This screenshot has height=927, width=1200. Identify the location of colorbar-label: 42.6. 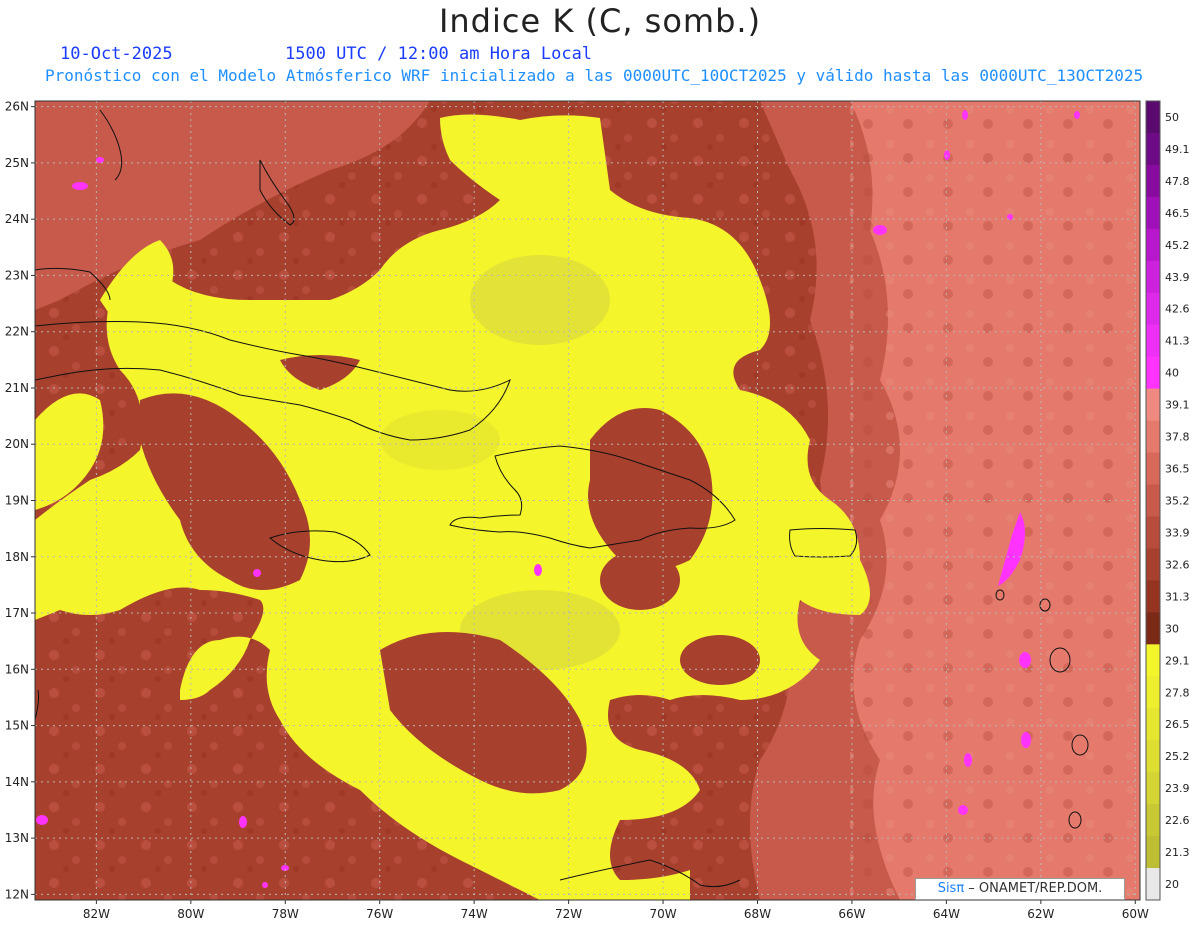
(1177, 309).